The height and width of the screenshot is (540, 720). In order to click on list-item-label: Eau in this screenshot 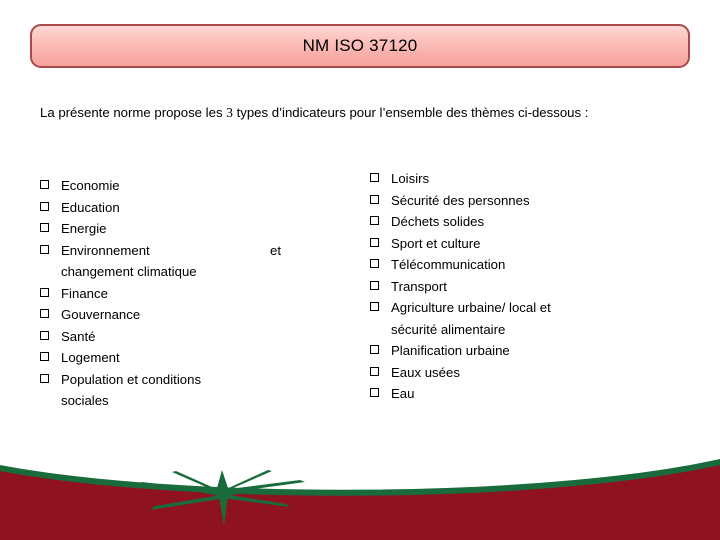, I will do `click(403, 393)`.